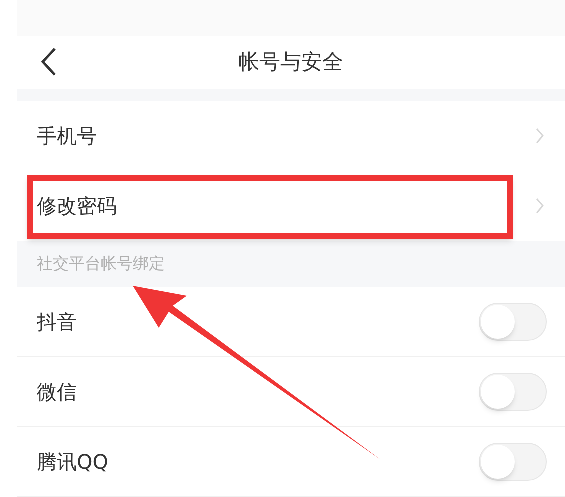 The image size is (565, 497). I want to click on row-label: 微信, so click(57, 392).